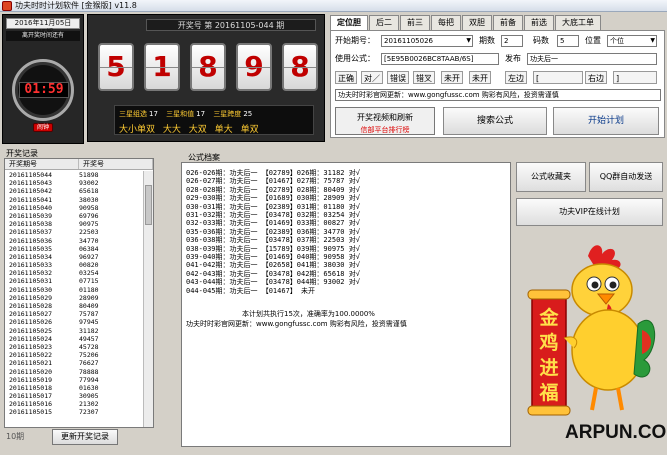 This screenshot has width=667, height=455. What do you see at coordinates (632, 41) in the screenshot?
I see `position-select: 个位` at bounding box center [632, 41].